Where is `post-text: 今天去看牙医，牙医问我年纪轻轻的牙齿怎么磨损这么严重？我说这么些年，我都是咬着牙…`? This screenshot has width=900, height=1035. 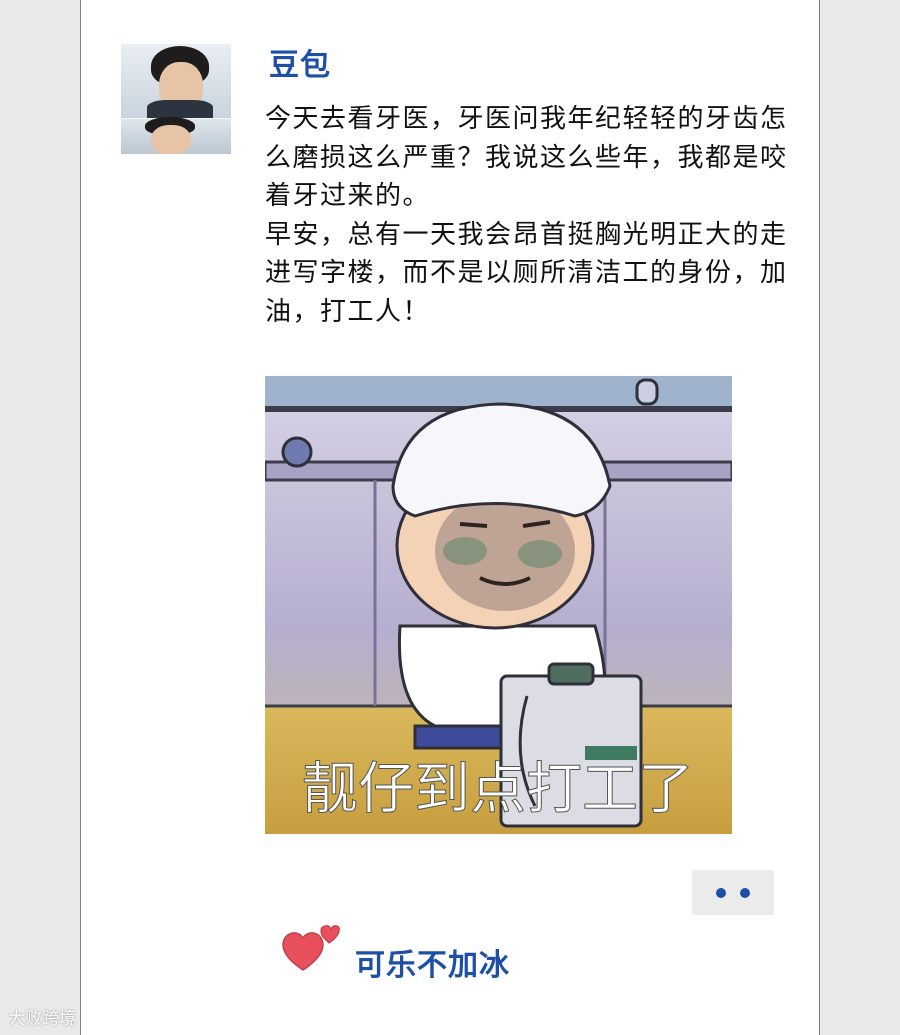
post-text: 今天去看牙医，牙医问我年纪轻轻的牙齿怎么磨损这么严重？我说这么些年，我都是咬着牙… is located at coordinates (530, 215).